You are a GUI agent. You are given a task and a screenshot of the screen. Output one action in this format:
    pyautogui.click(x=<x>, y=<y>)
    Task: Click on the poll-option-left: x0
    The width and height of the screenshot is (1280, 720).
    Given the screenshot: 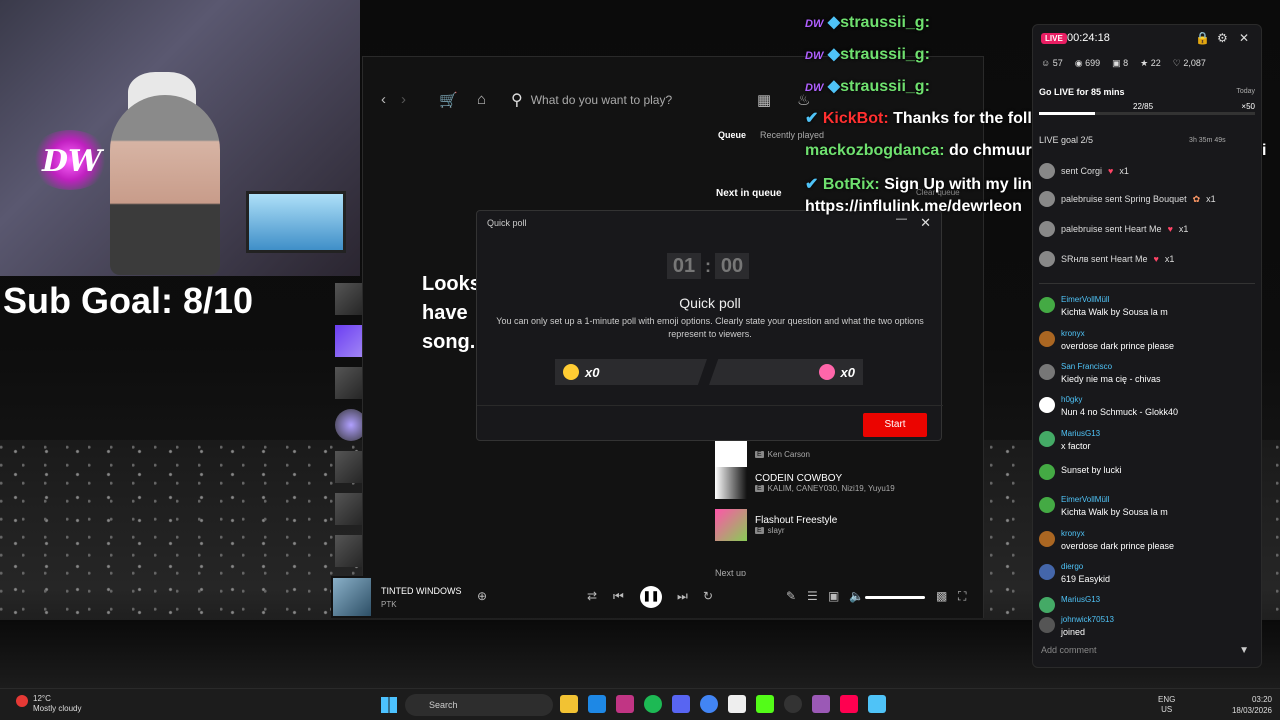 What is the action you would take?
    pyautogui.click(x=631, y=372)
    